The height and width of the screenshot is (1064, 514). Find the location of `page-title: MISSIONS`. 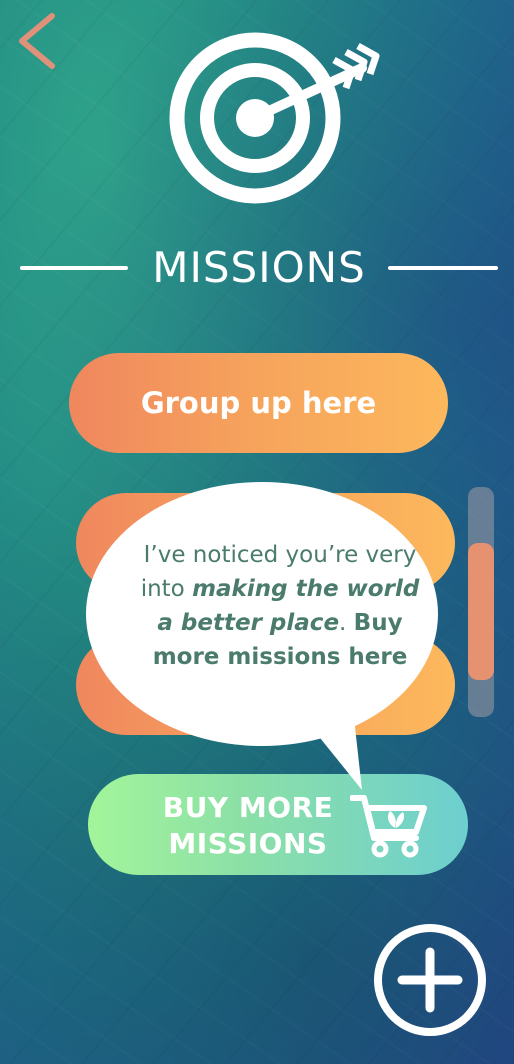

page-title: MISSIONS is located at coordinates (259, 267).